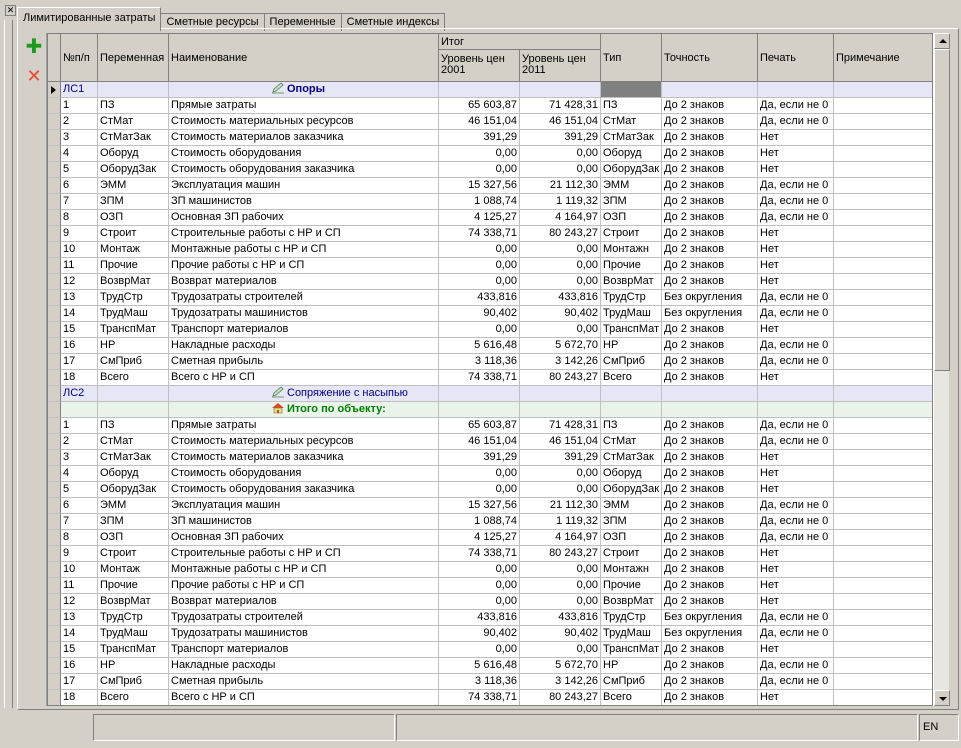 The image size is (961, 748). What do you see at coordinates (79, 138) in the screenshot?
I see `cell-num: 3` at bounding box center [79, 138].